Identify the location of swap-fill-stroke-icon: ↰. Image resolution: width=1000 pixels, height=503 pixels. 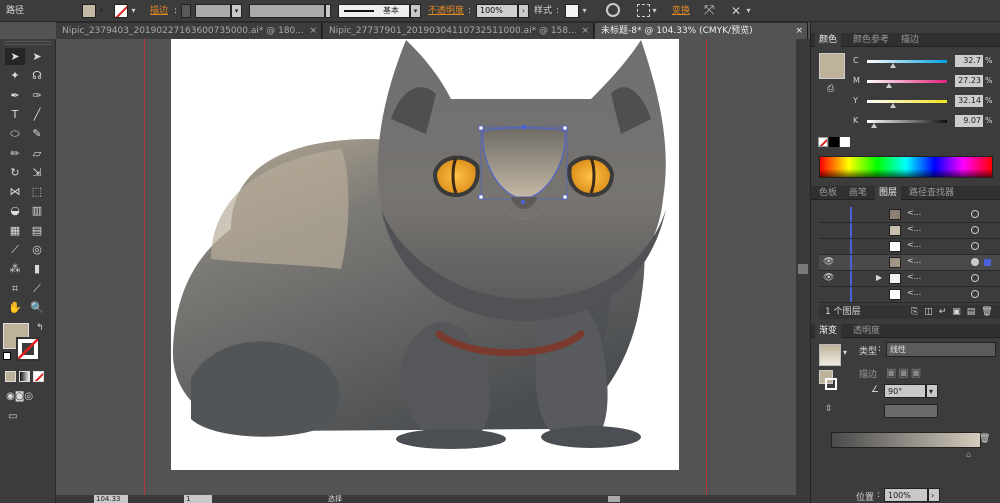
(40, 328).